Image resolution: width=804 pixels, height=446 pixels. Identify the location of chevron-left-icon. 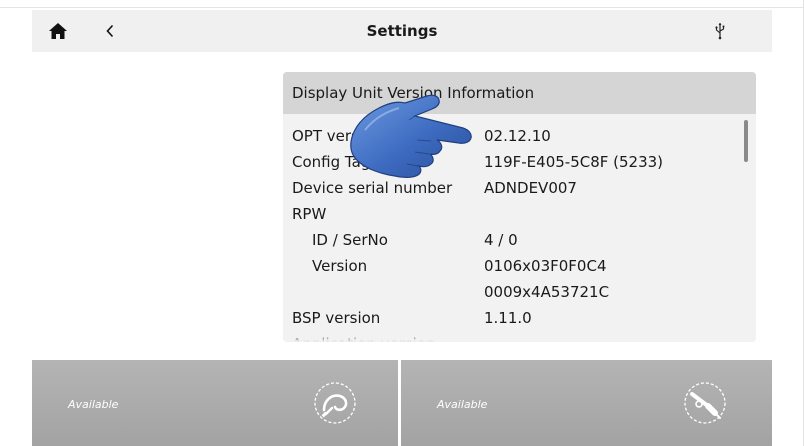
(110, 31).